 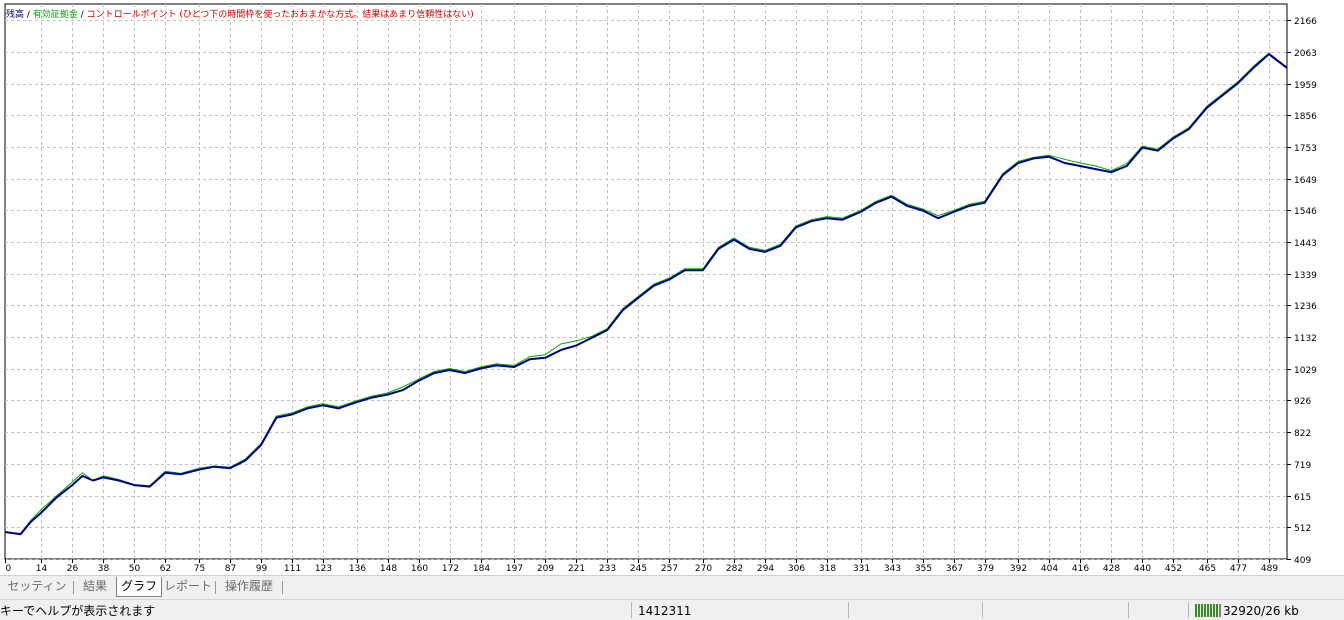 What do you see at coordinates (1302, 529) in the screenshot?
I see `y-tick-label: 512` at bounding box center [1302, 529].